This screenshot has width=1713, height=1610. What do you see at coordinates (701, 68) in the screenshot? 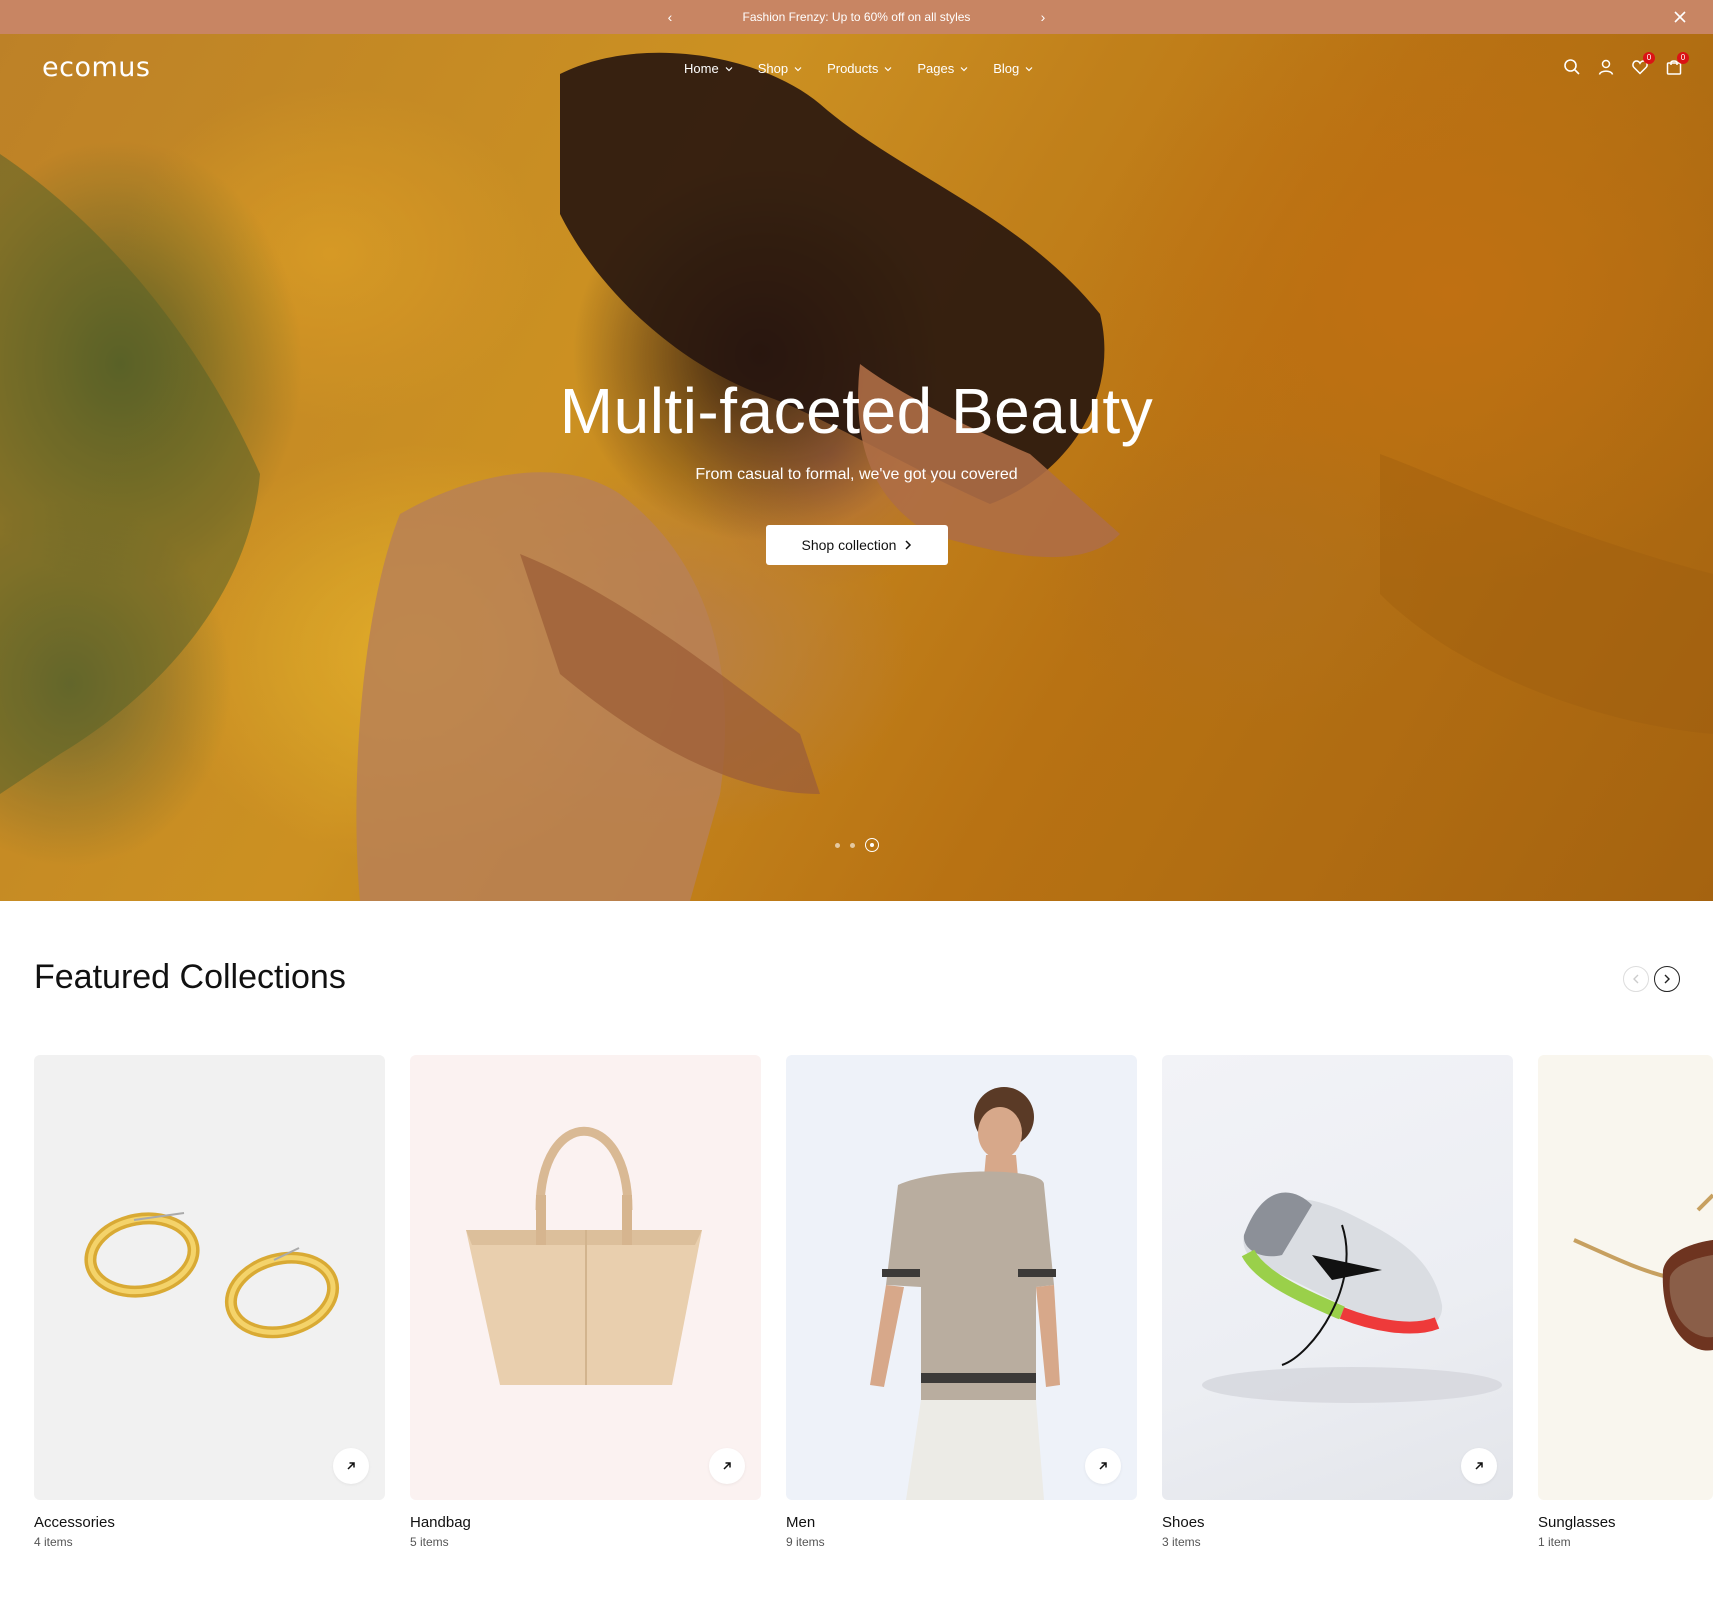
I see `nav-item-label: Home` at bounding box center [701, 68].